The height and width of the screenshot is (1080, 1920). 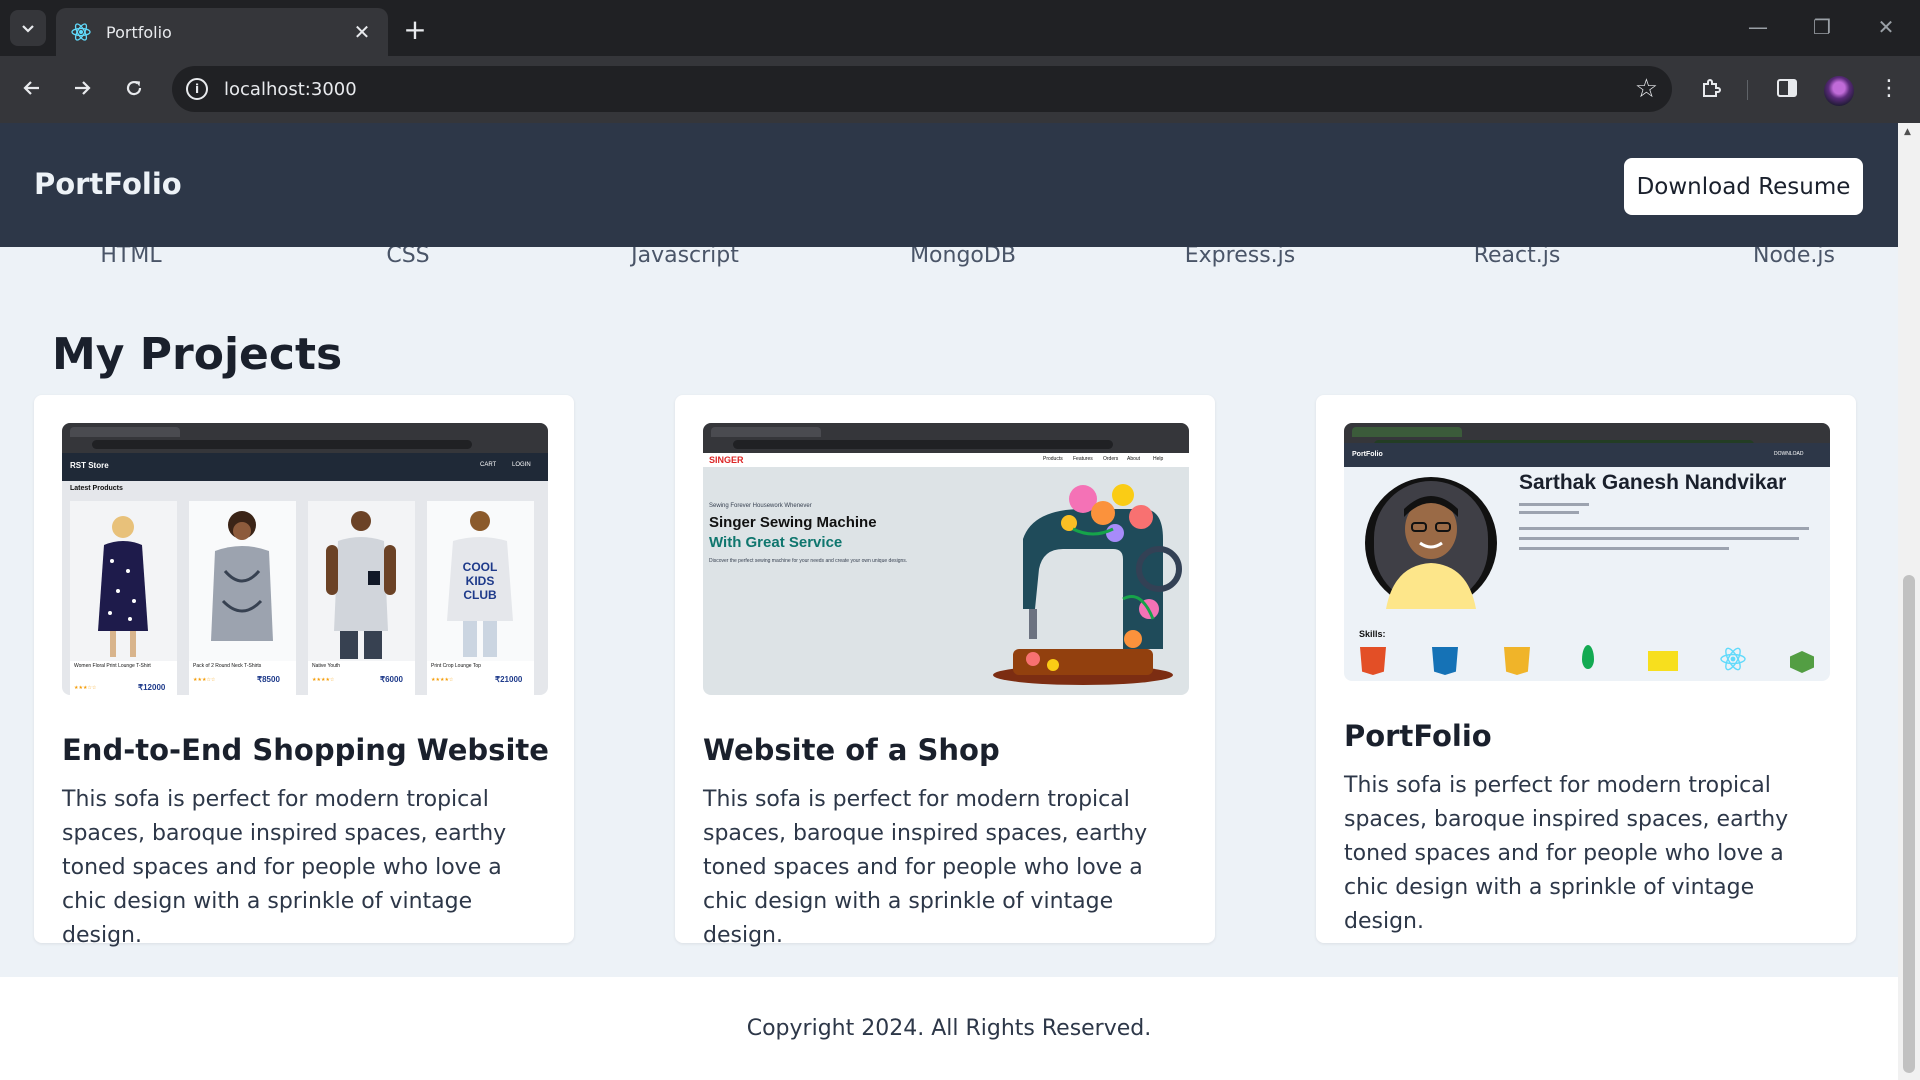 I want to click on site-logo: PortFolio, so click(x=108, y=184).